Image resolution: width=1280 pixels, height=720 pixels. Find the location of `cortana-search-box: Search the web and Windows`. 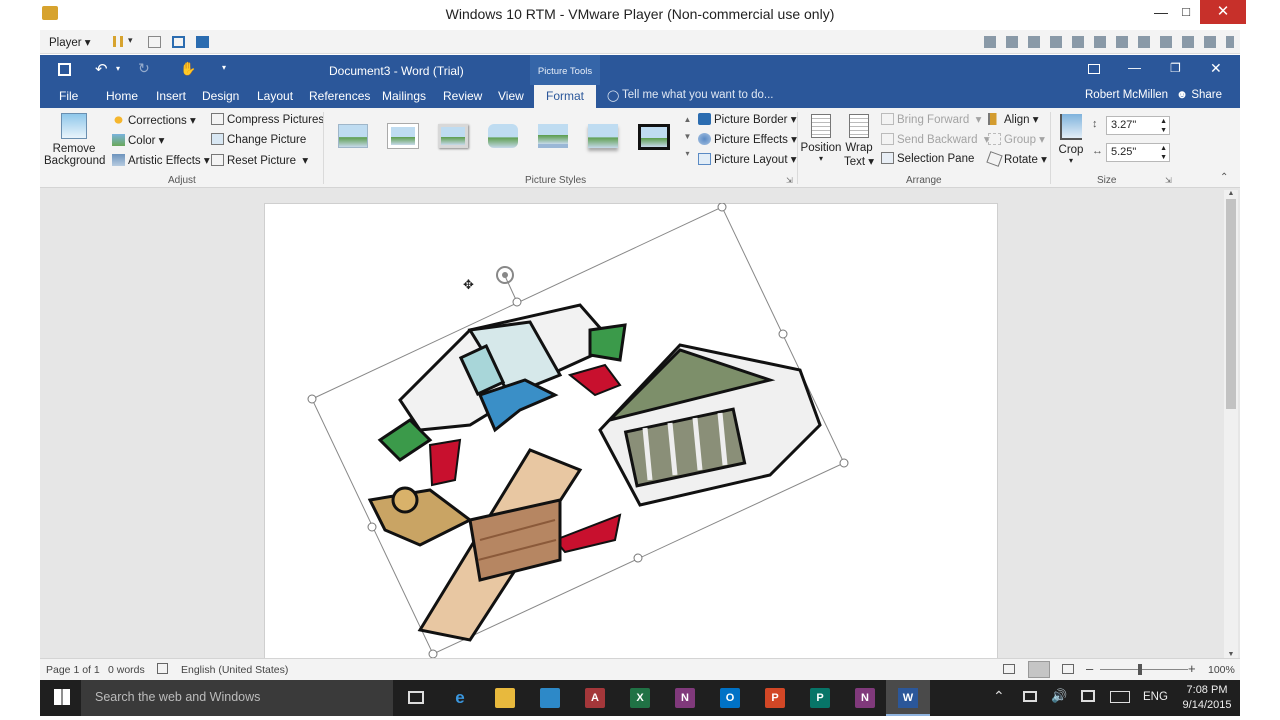

cortana-search-box: Search the web and Windows is located at coordinates (237, 698).